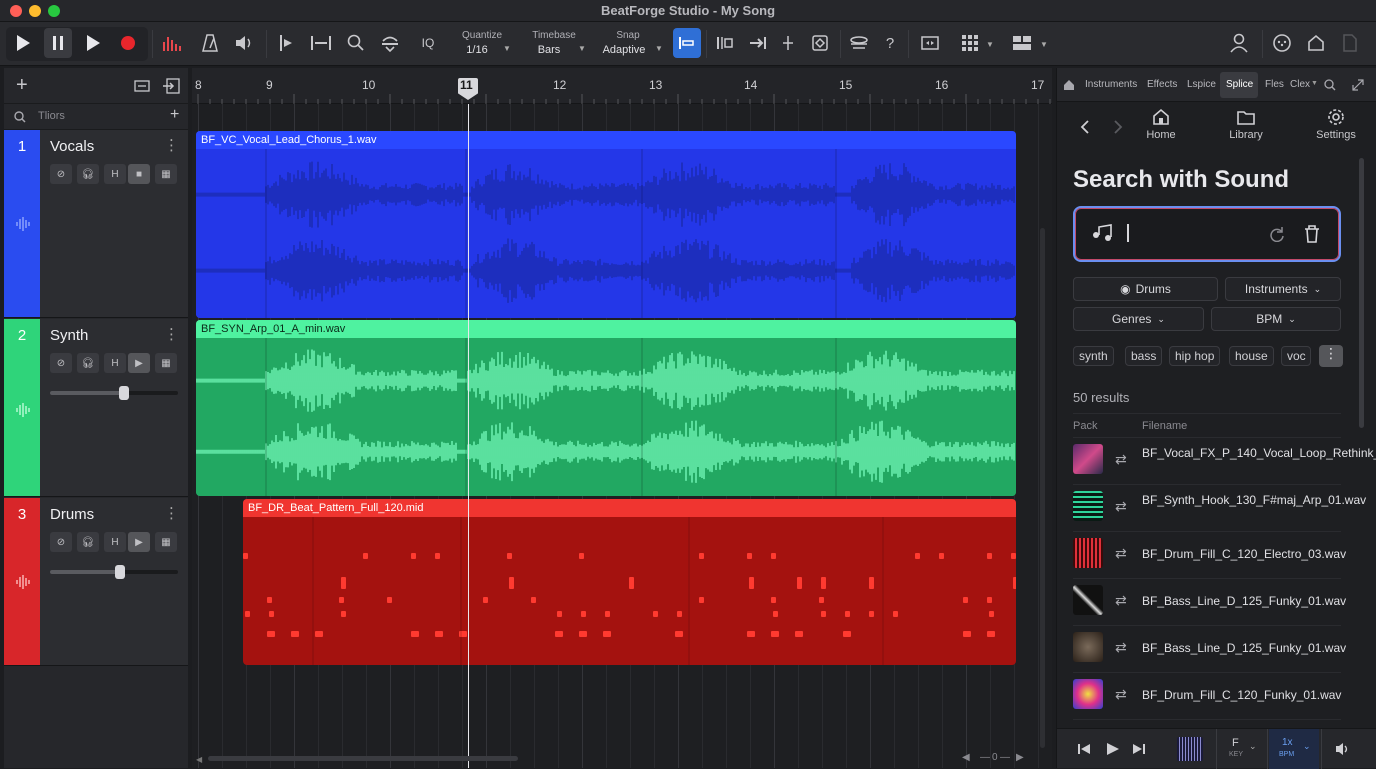  Describe the element at coordinates (930, 43) in the screenshot. I see `fit-window-button` at that location.